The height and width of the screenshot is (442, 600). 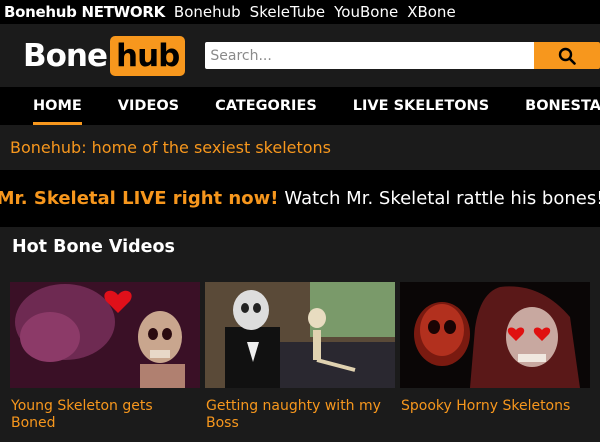 What do you see at coordinates (148, 106) in the screenshot?
I see `nav-item-videos: VIDEOS` at bounding box center [148, 106].